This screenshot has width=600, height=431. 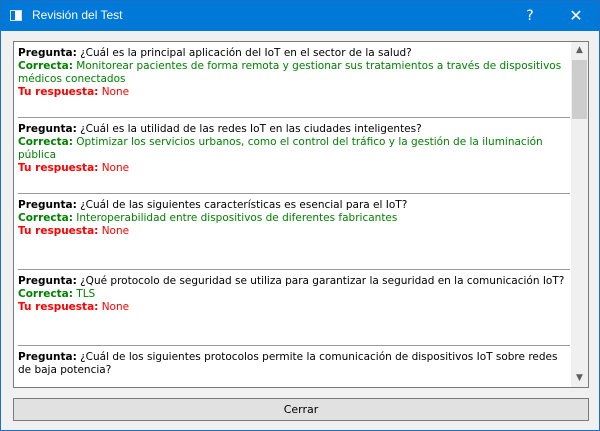 I want to click on help-button: ?, so click(x=530, y=16).